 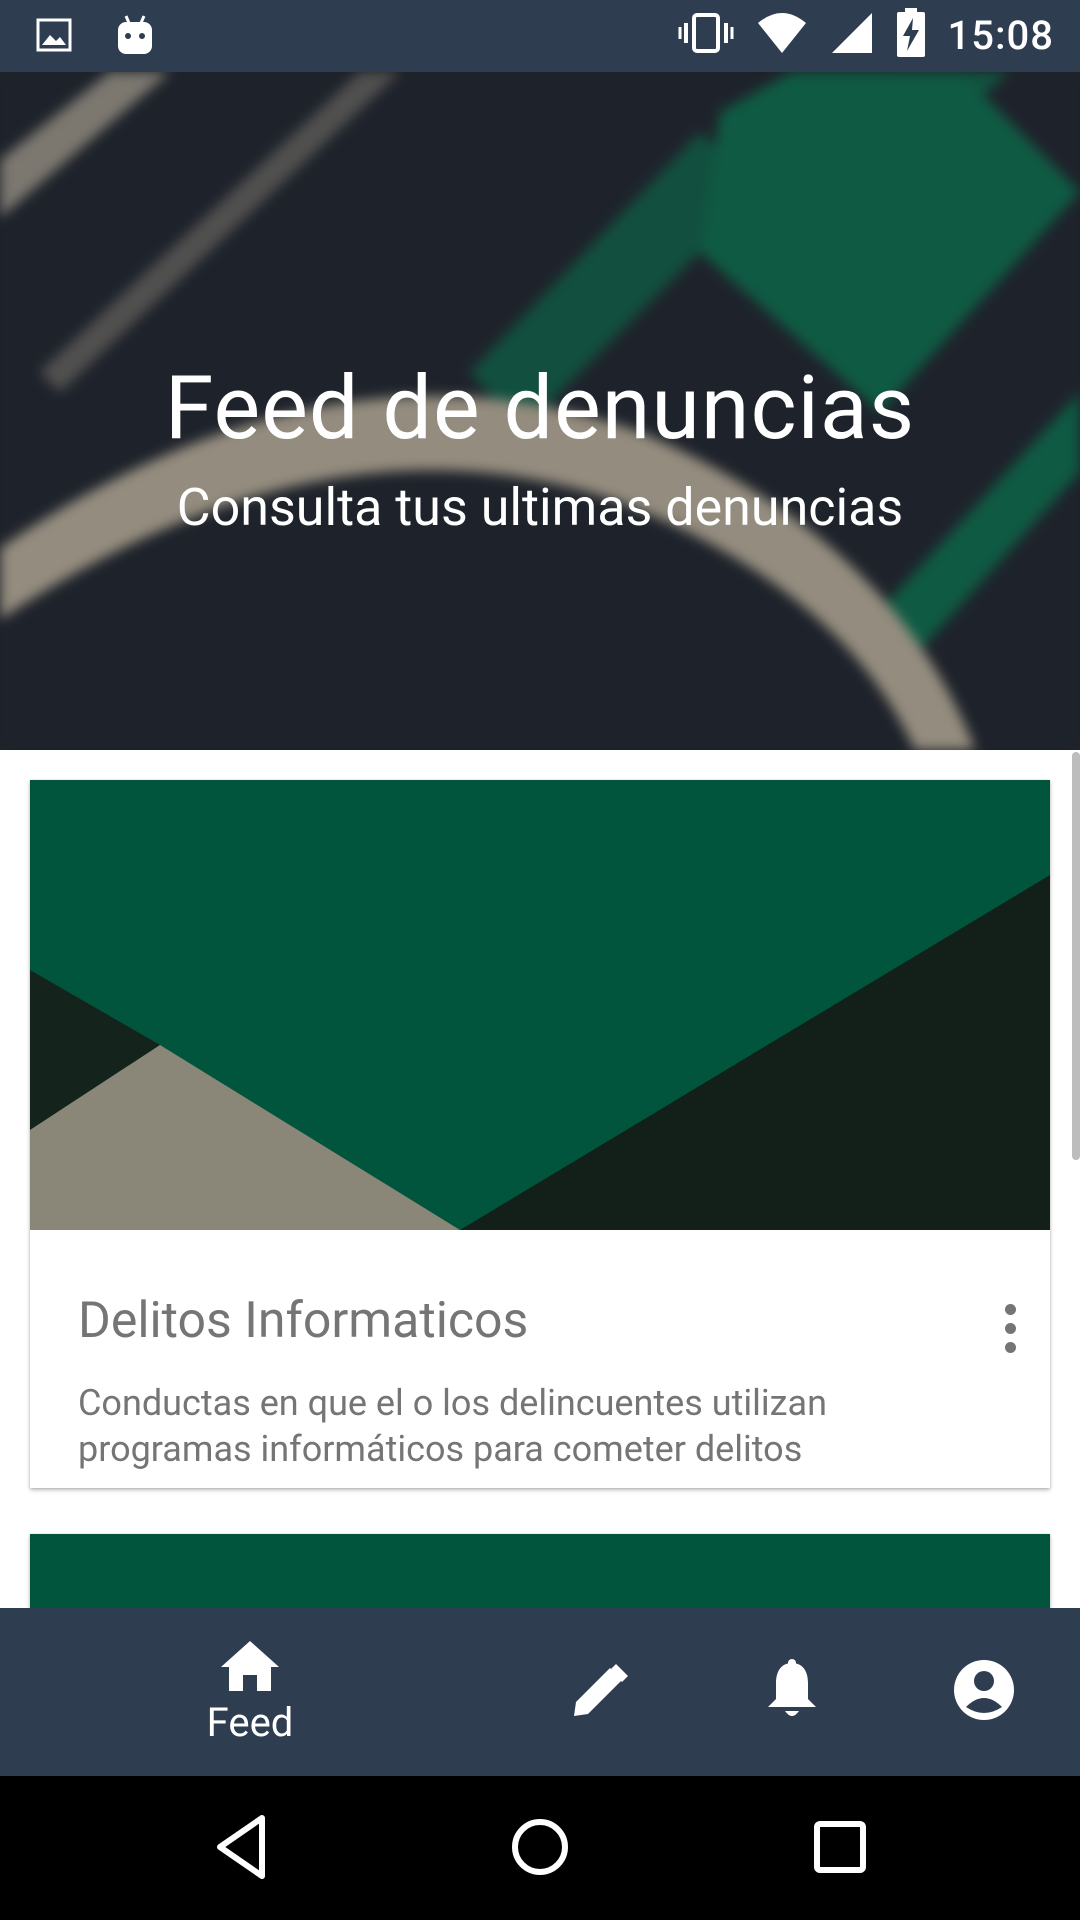 I want to click on nav-item-label: Feed, so click(x=250, y=1722).